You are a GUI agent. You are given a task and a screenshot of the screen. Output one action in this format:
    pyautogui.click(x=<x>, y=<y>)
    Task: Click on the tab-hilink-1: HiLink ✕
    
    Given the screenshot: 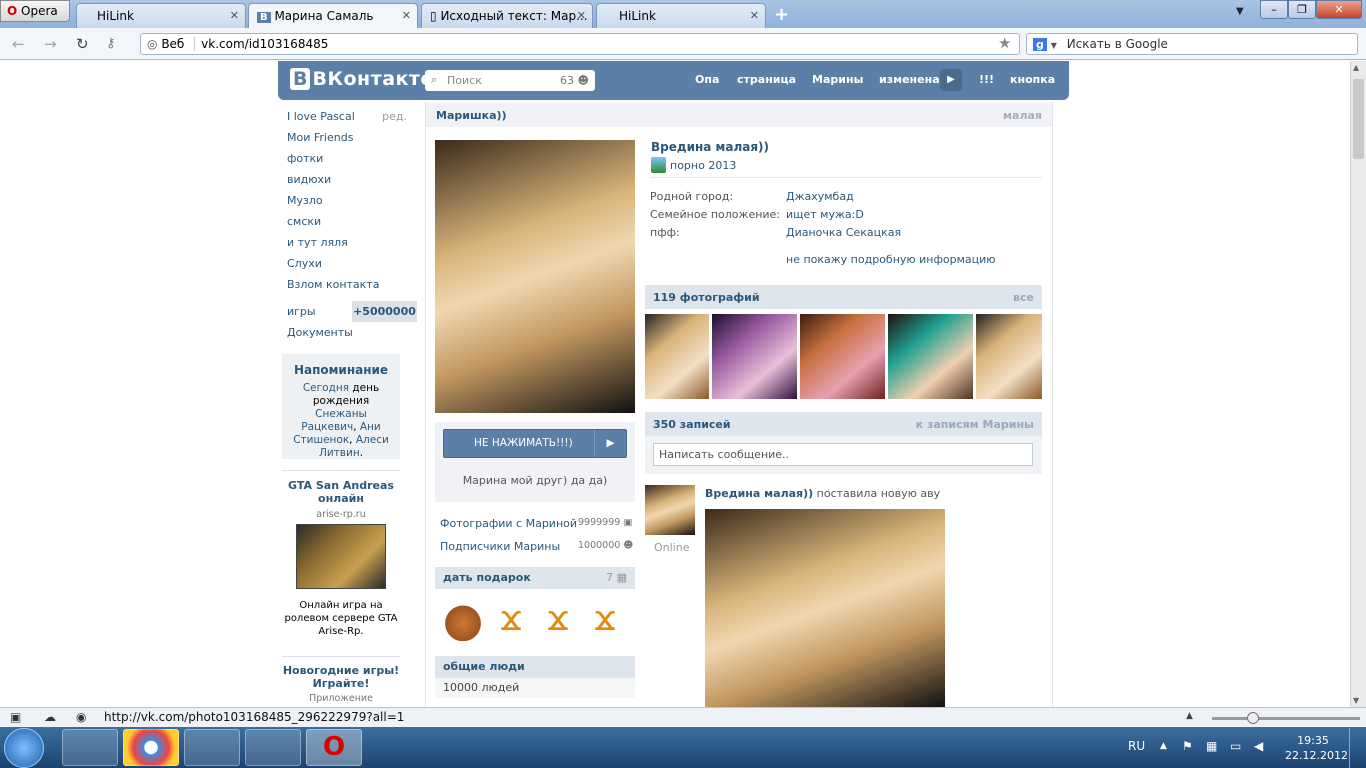 What is the action you would take?
    pyautogui.click(x=161, y=15)
    